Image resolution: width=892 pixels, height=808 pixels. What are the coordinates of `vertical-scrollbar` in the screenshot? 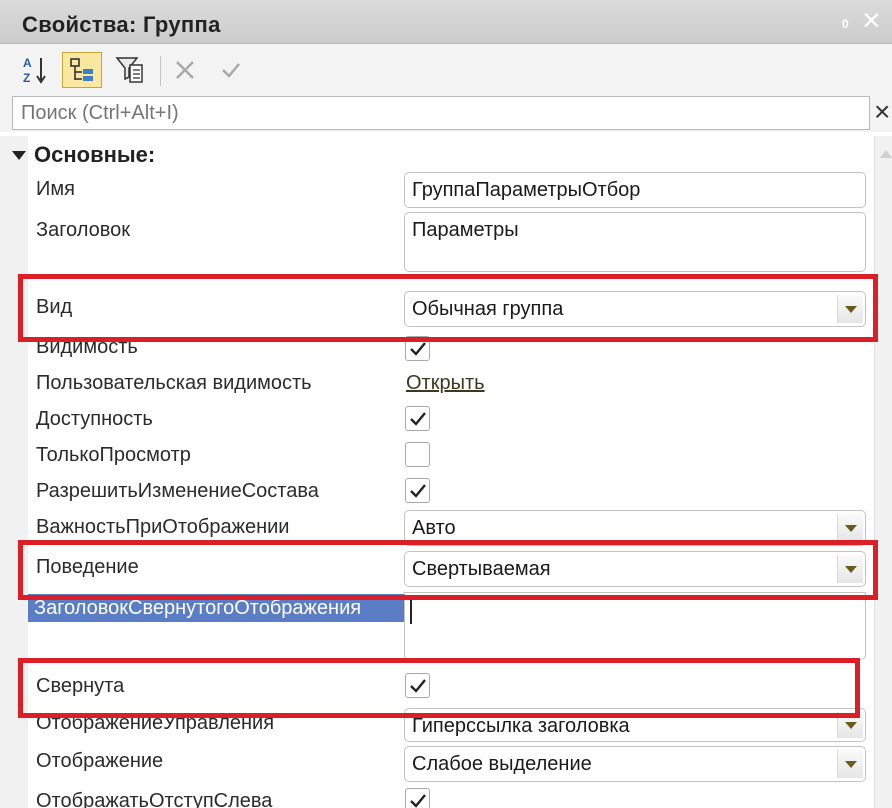 It's located at (883, 472).